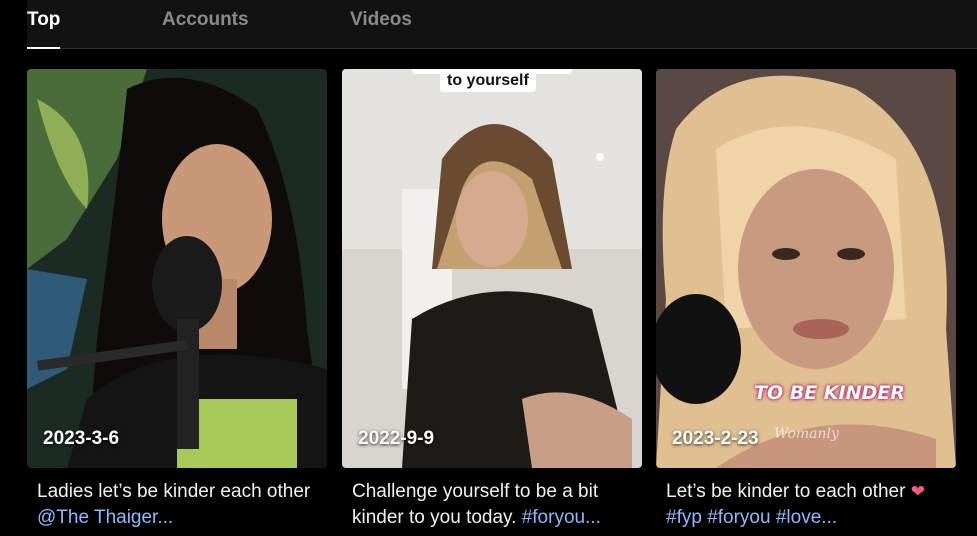 This screenshot has height=536, width=977. What do you see at coordinates (829, 393) in the screenshot?
I see `overlay-caption: TO BE KINDER` at bounding box center [829, 393].